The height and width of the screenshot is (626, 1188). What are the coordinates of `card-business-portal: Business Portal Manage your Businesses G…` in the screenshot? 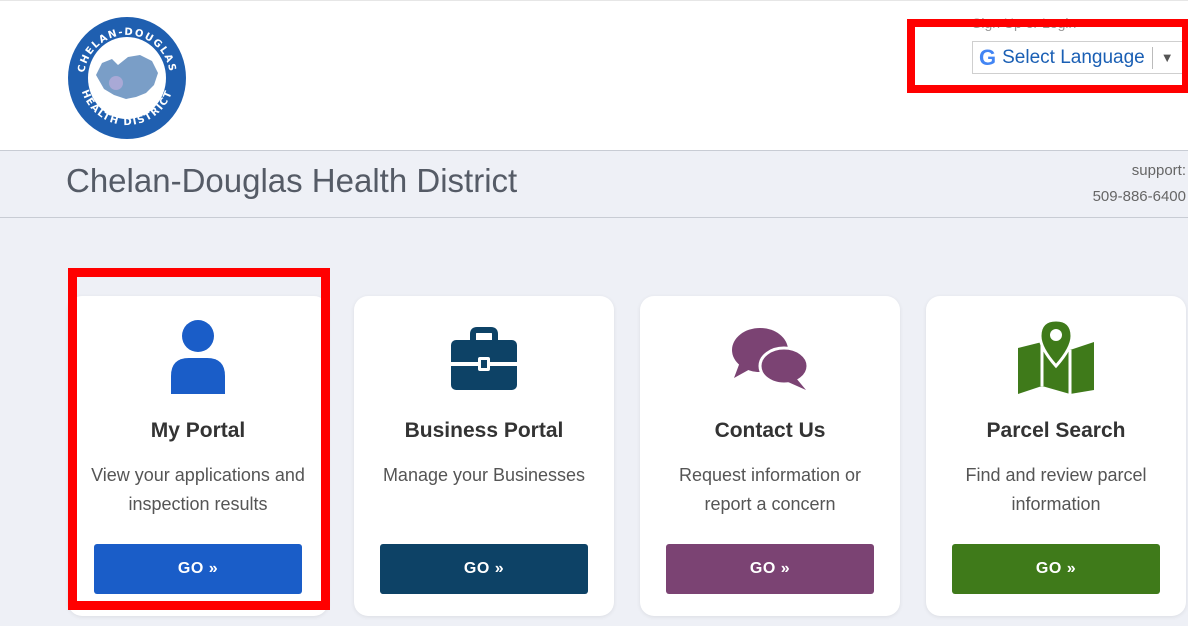 It's located at (484, 456).